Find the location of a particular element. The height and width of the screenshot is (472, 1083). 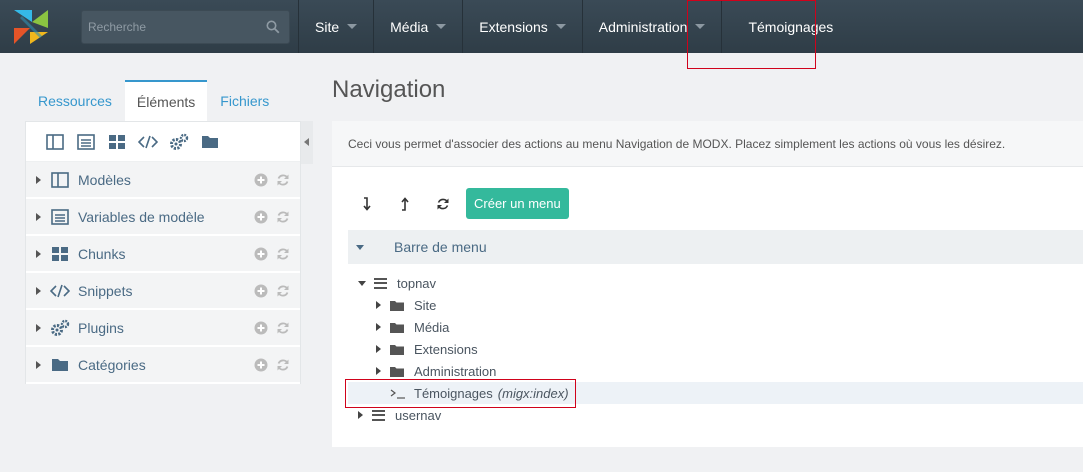

new-tv-icon is located at coordinates (85, 141).